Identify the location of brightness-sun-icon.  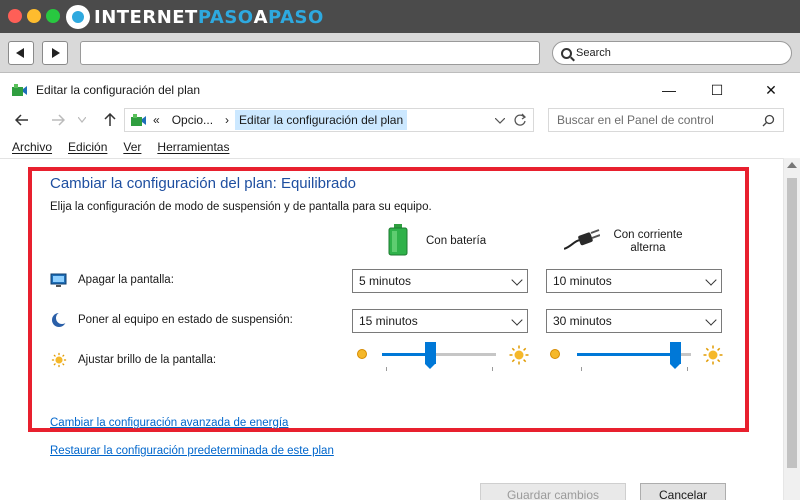
(59, 360).